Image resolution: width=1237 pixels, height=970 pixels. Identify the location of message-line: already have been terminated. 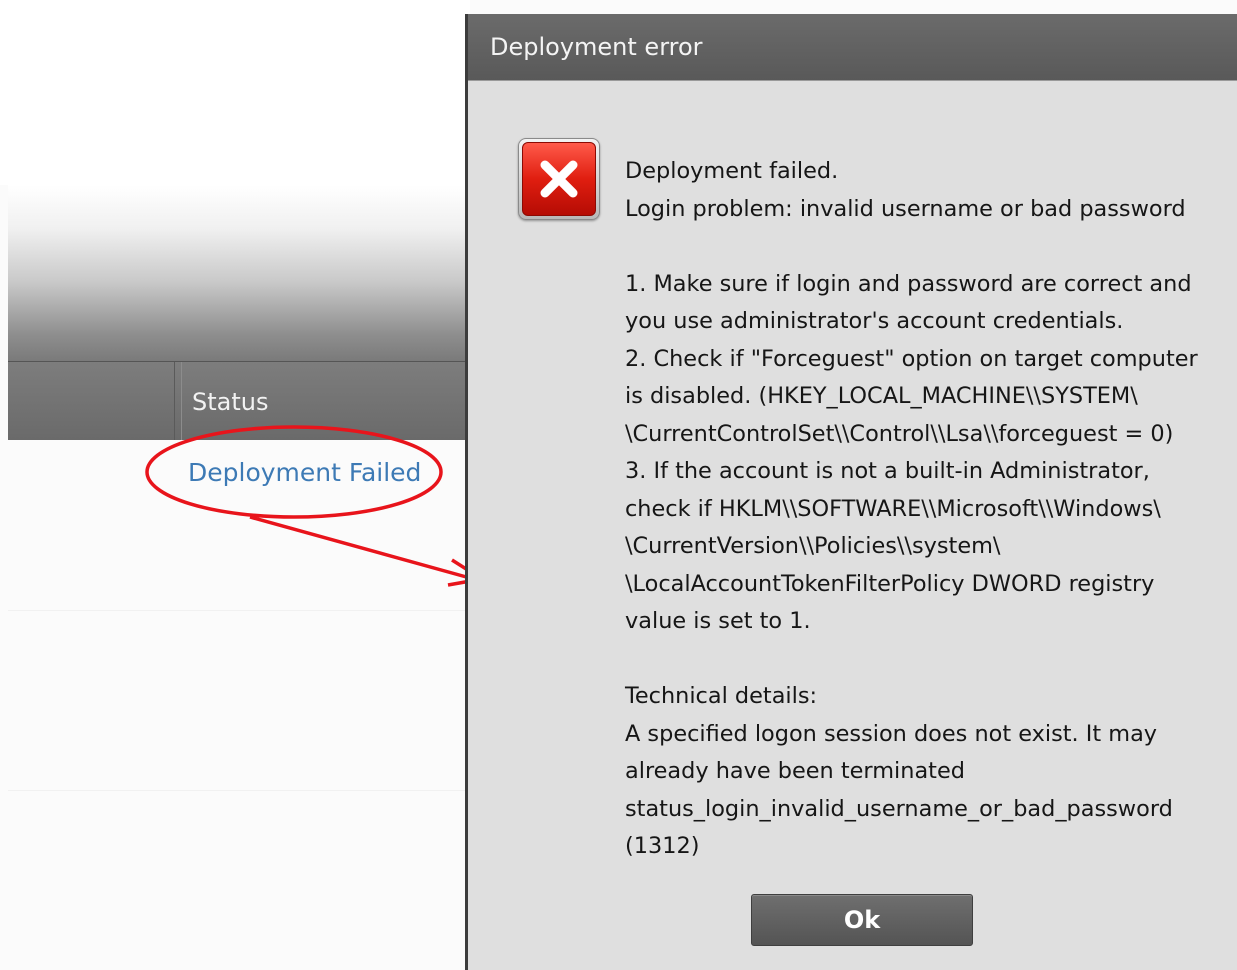
(795, 771).